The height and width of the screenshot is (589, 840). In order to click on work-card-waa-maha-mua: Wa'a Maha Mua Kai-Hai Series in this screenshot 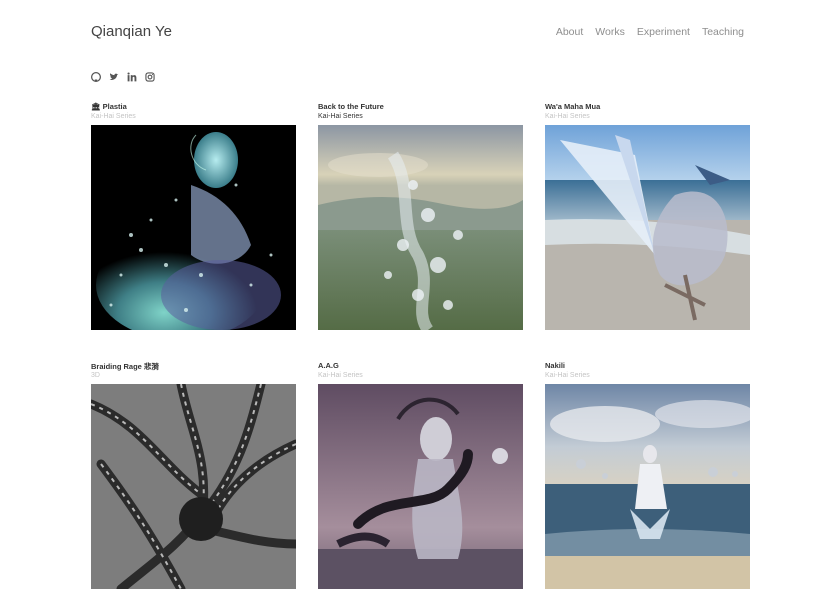, I will do `click(647, 216)`.